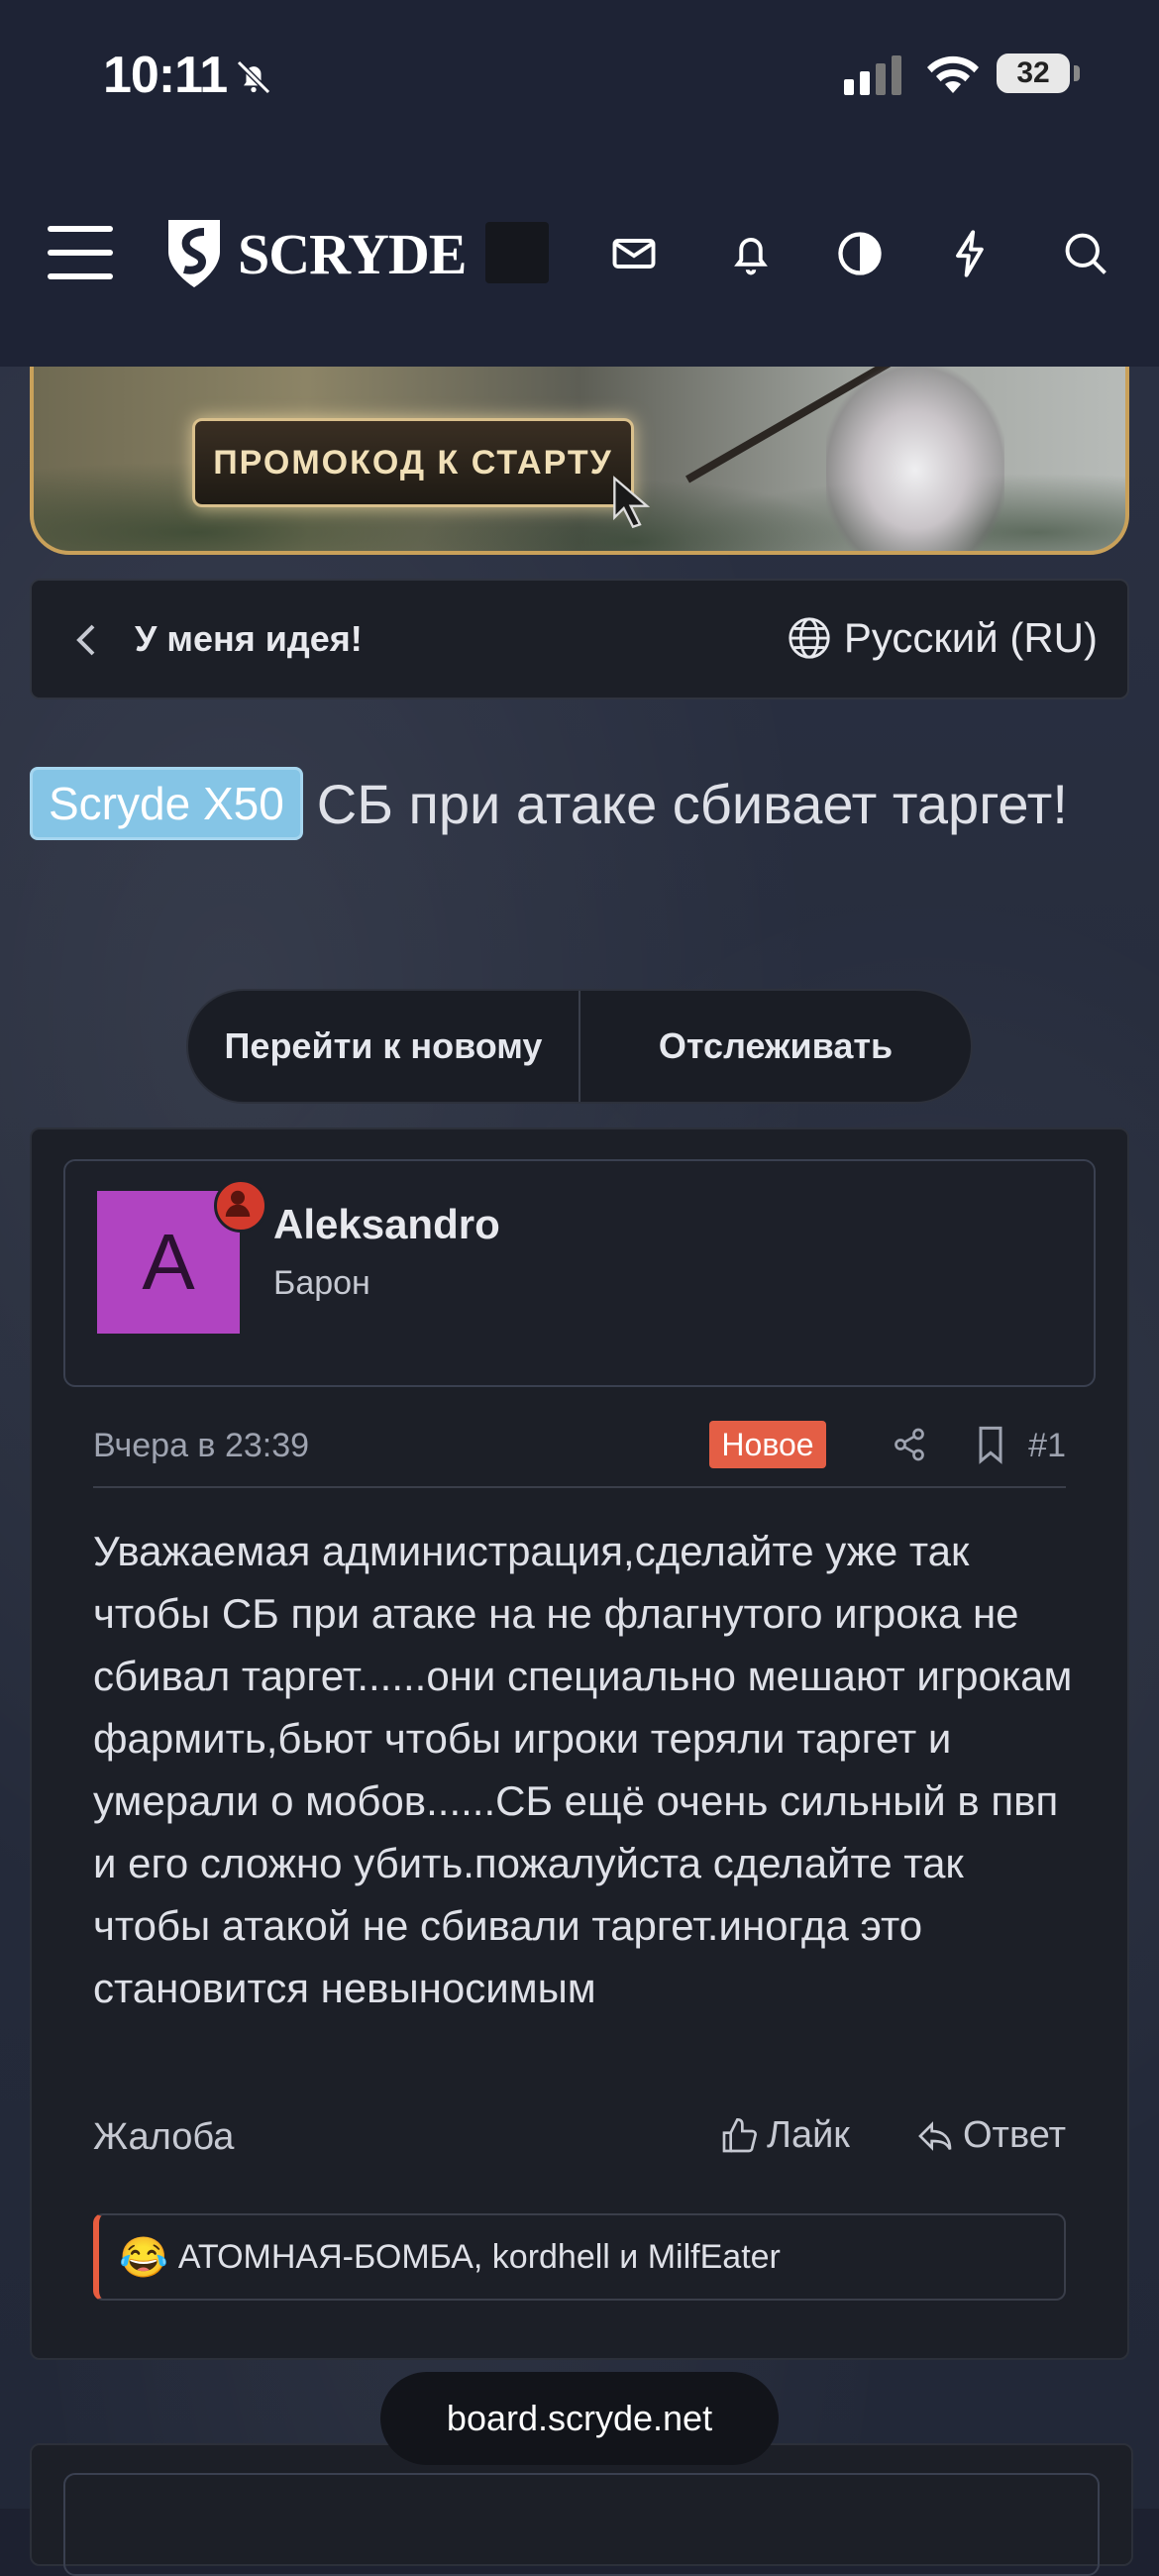  What do you see at coordinates (201, 1446) in the screenshot?
I see `post-date: Вчера в 23:39` at bounding box center [201, 1446].